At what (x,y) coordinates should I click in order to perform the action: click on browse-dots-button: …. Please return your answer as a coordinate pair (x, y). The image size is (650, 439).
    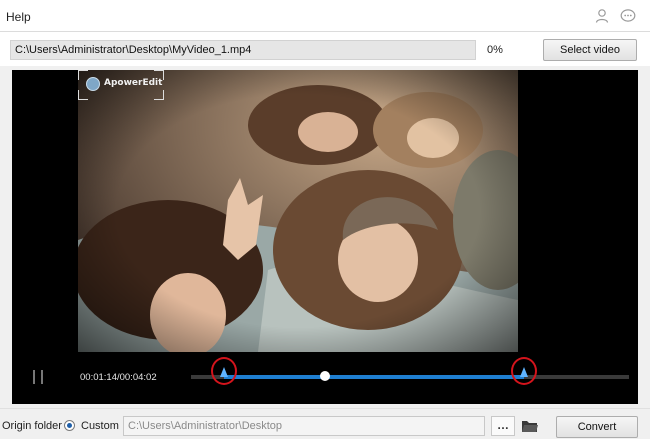
    Looking at the image, I should click on (503, 426).